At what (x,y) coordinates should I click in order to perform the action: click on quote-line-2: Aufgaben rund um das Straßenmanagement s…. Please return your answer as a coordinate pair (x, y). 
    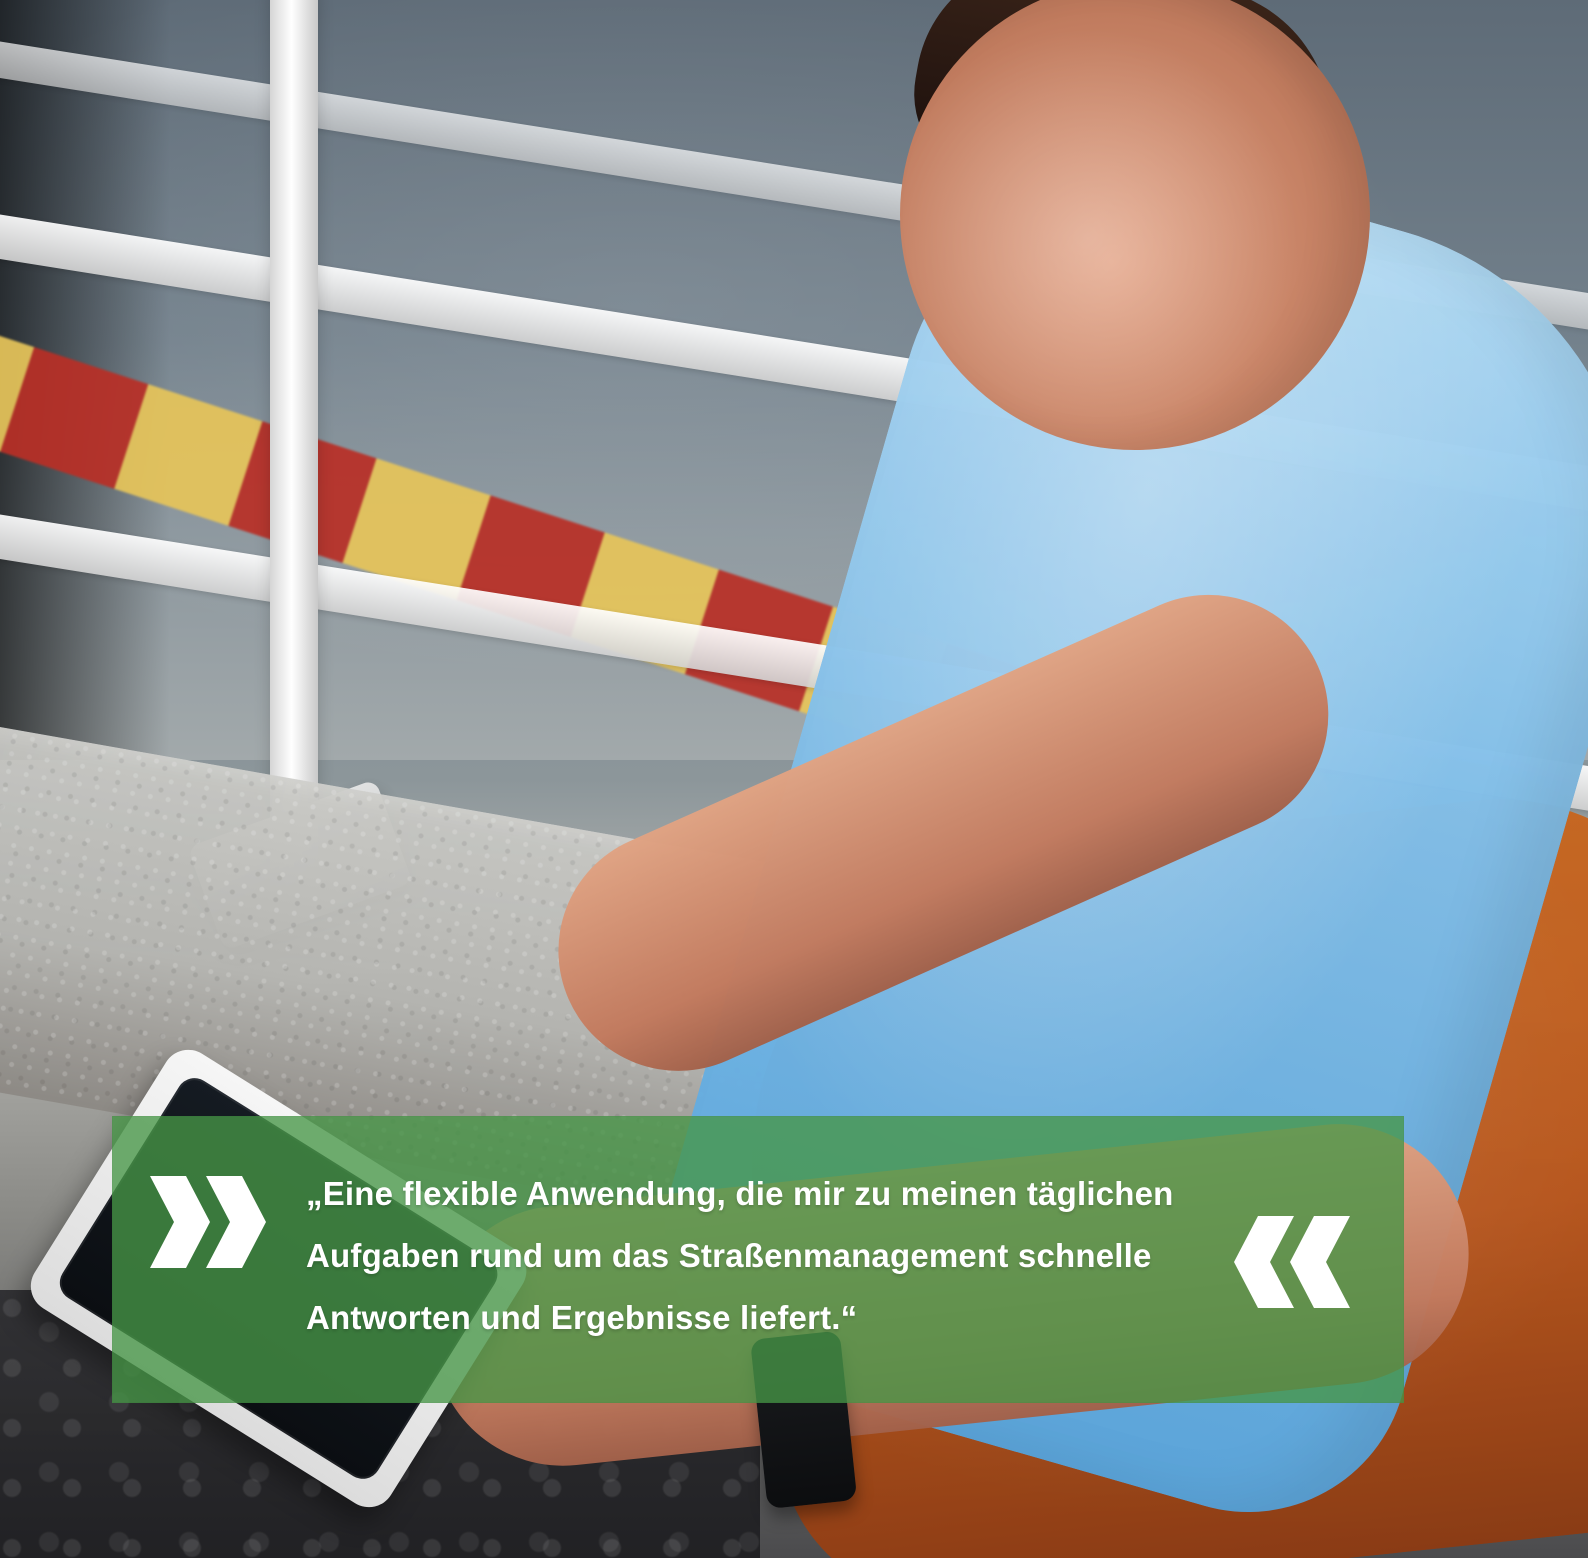
    Looking at the image, I should click on (729, 1255).